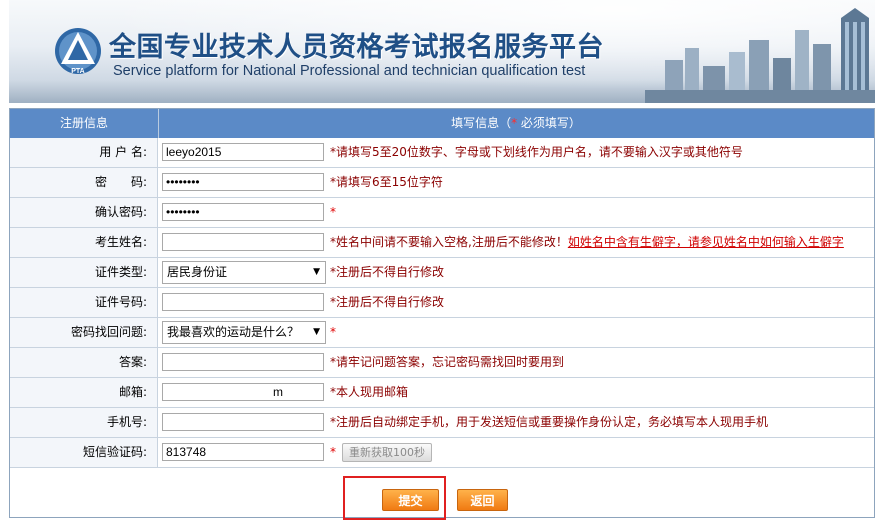 This screenshot has width=884, height=526. I want to click on id-type-selected: 居民身份证, so click(197, 272).